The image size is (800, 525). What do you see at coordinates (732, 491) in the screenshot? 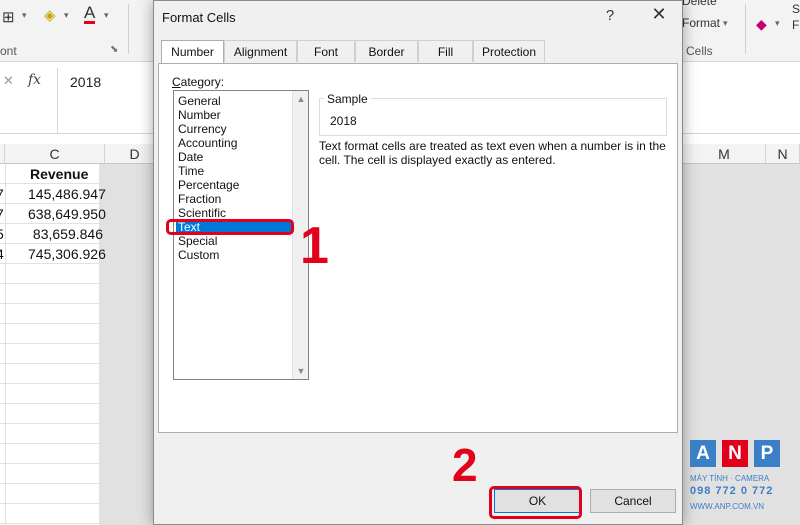
I see `watermark-phone: 098 772 0 772` at bounding box center [732, 491].